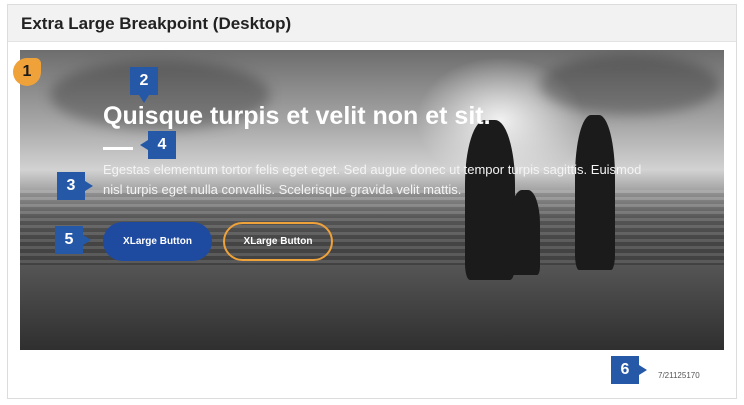  What do you see at coordinates (372, 23) in the screenshot?
I see `panel-header: Extra Large Breakpoint (Desktop)` at bounding box center [372, 23].